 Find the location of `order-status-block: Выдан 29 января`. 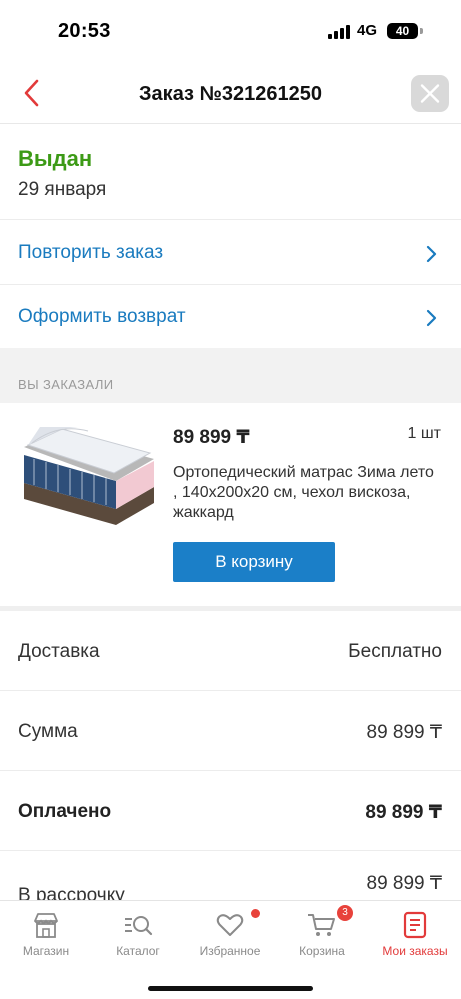

order-status-block: Выдан 29 января is located at coordinates (230, 172).